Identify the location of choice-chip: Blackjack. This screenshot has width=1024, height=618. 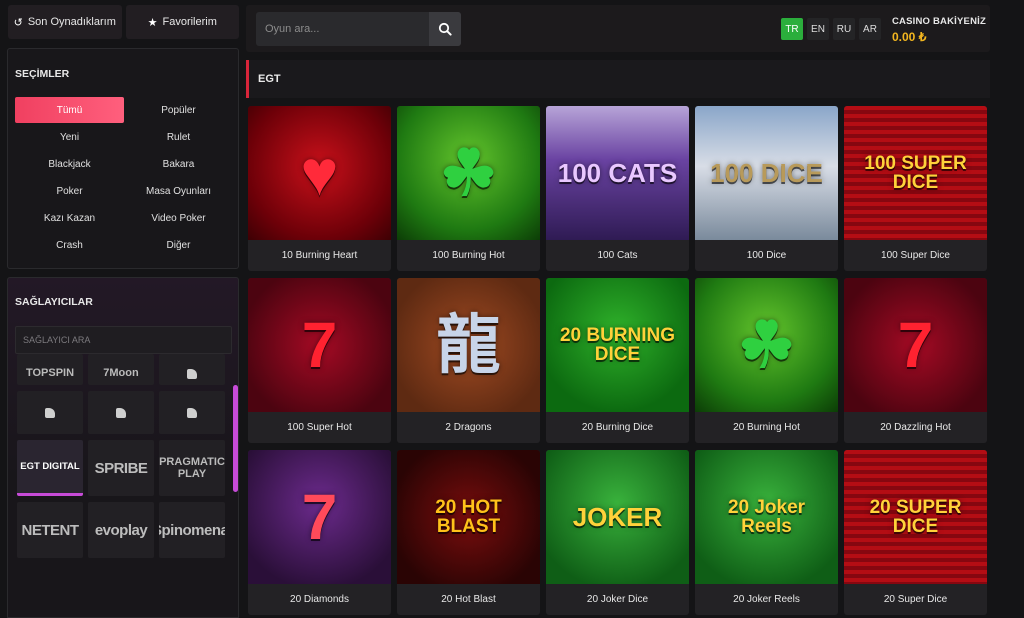
(69, 164).